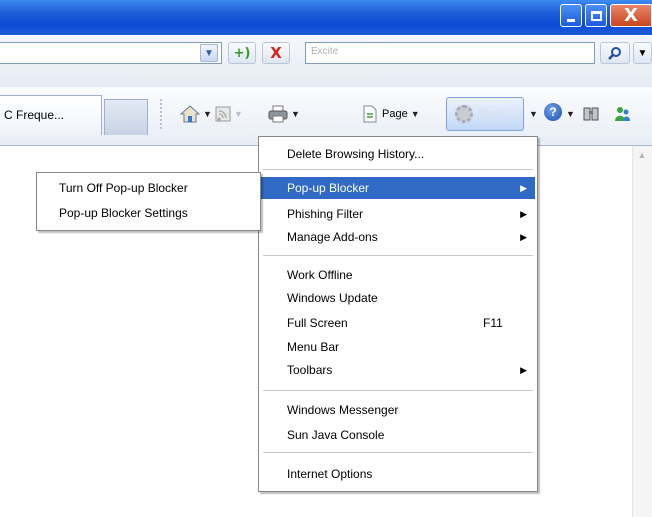 This screenshot has width=652, height=517. Describe the element at coordinates (328, 188) in the screenshot. I see `menu-item-label: Pop-up Blocker` at that location.